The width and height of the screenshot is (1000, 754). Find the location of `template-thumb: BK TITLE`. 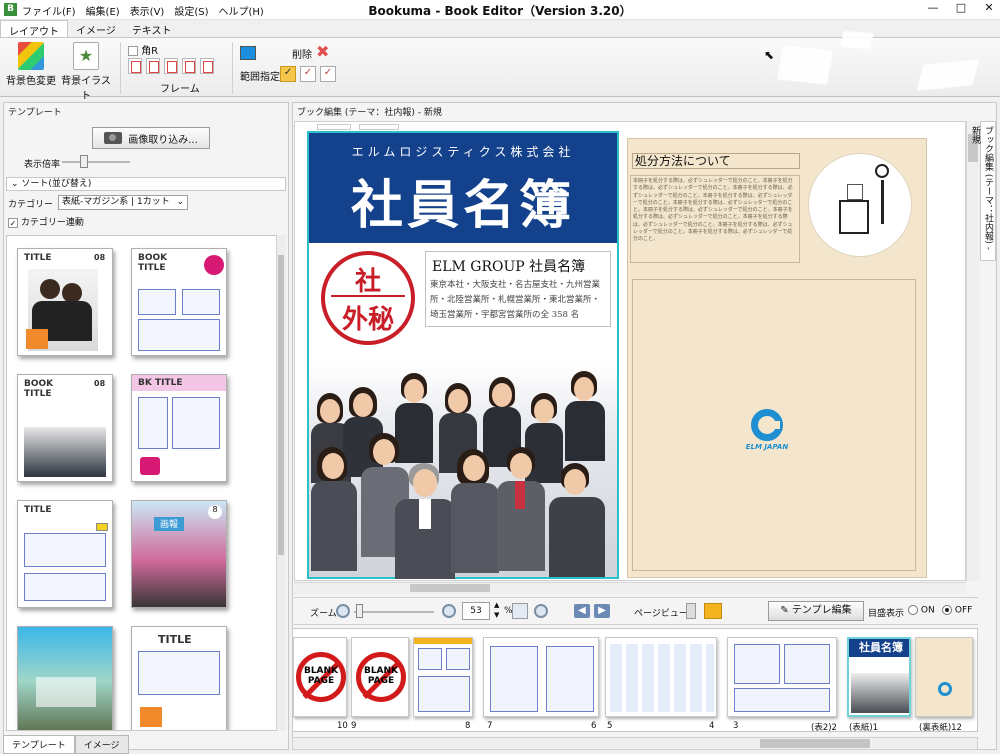

template-thumb: BK TITLE is located at coordinates (179, 428).